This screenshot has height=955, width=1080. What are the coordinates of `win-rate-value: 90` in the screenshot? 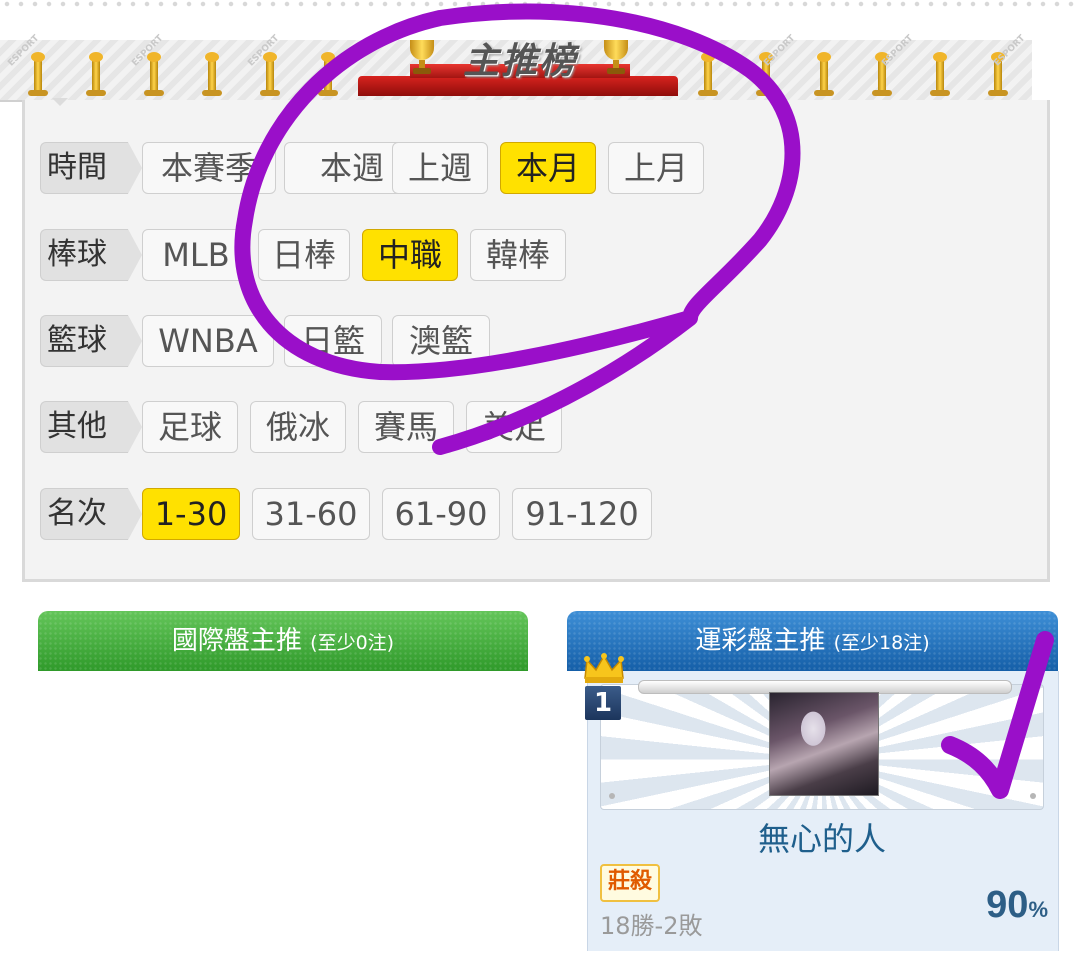 It's located at (1007, 905).